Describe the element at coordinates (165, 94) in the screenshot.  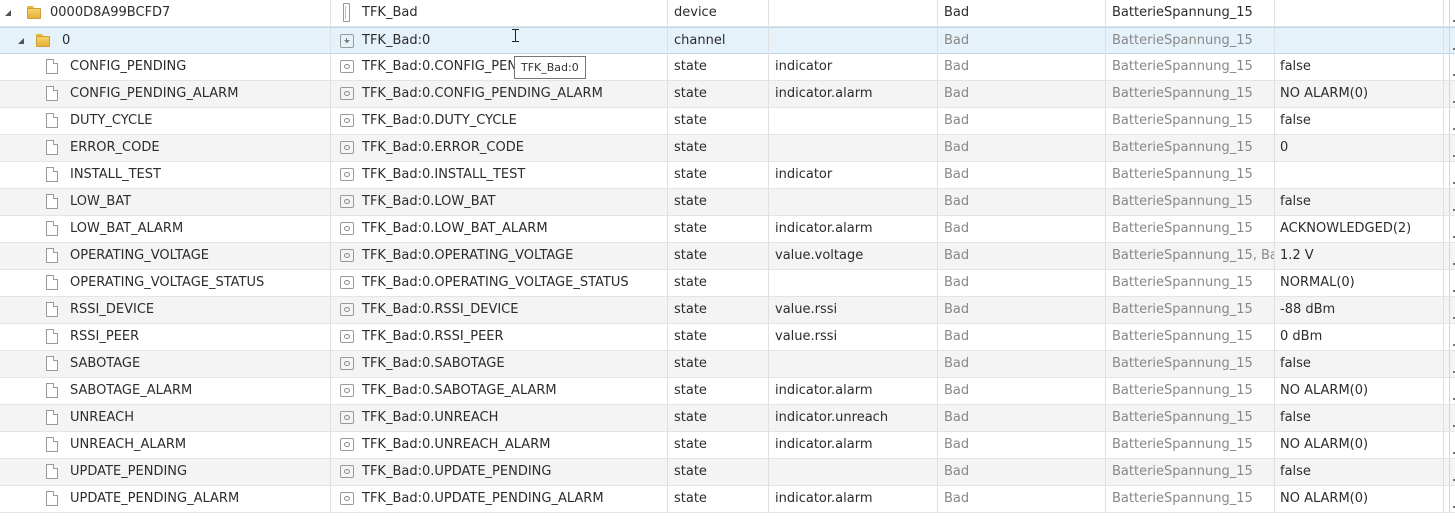
I see `name-cell: CONFIG_PENDING_ALARM` at that location.